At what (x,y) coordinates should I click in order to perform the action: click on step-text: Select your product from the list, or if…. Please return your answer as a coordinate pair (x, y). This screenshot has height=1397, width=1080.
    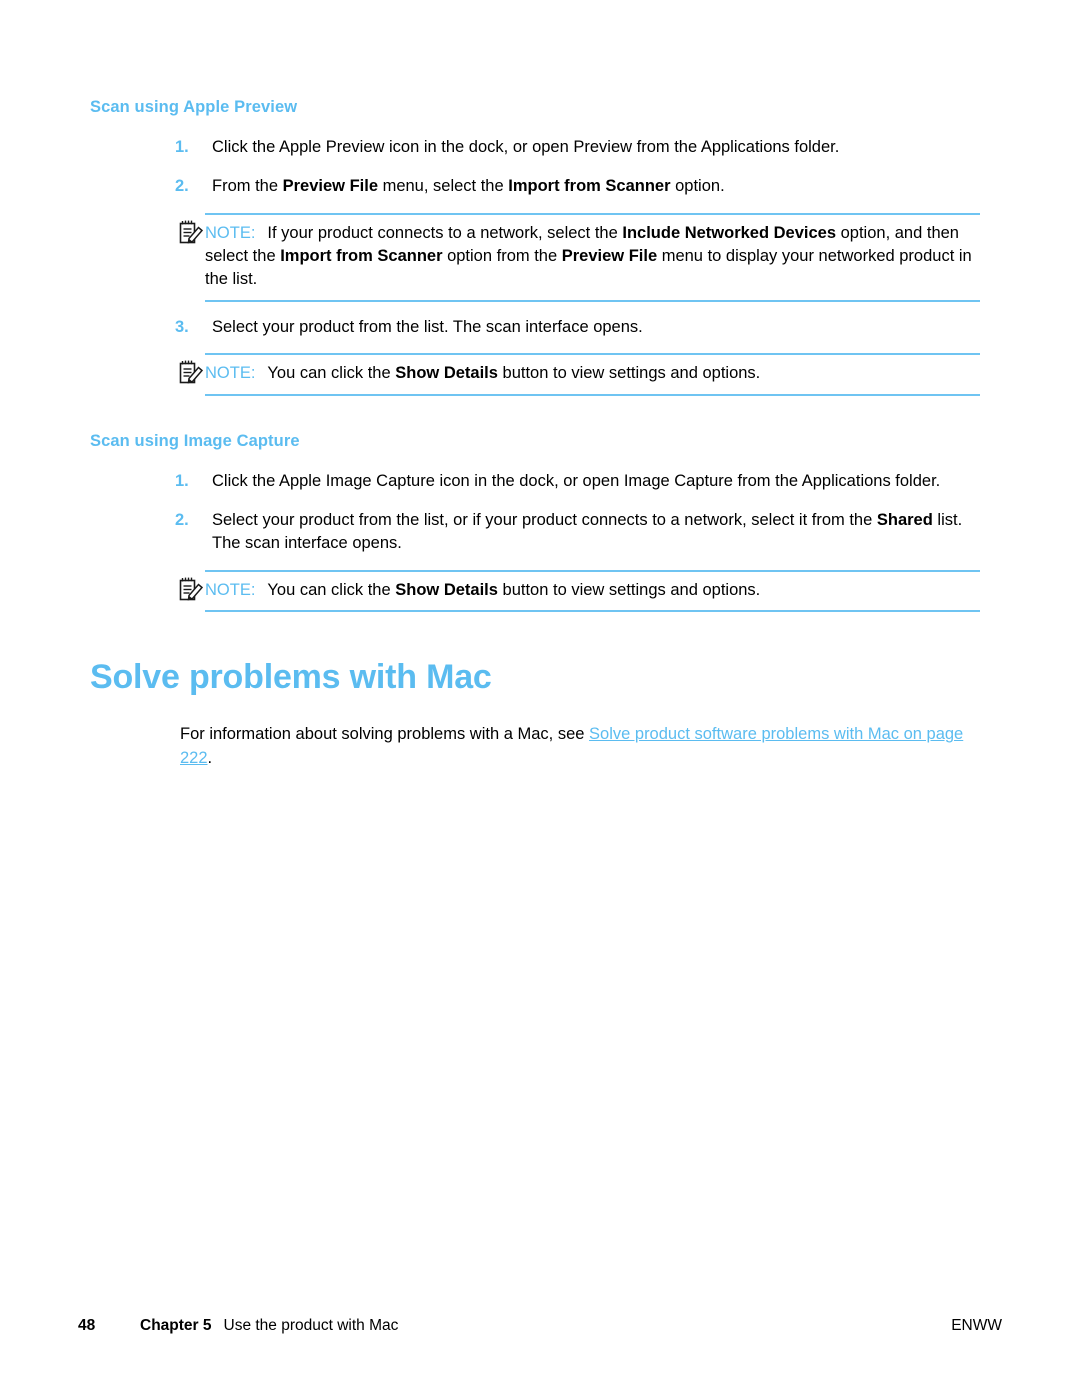
    Looking at the image, I should click on (596, 532).